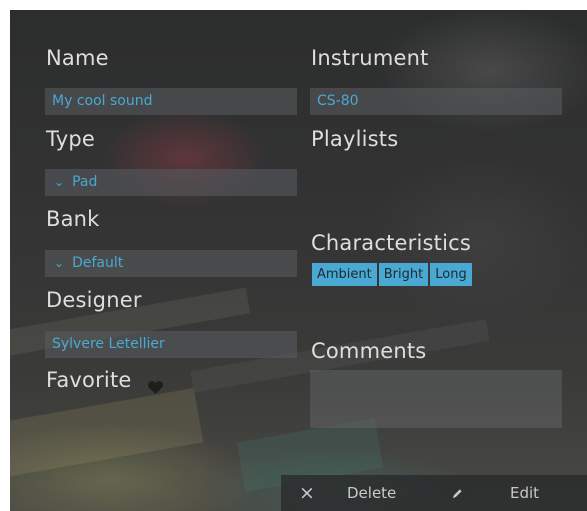  What do you see at coordinates (77, 58) in the screenshot?
I see `name-label: Name` at bounding box center [77, 58].